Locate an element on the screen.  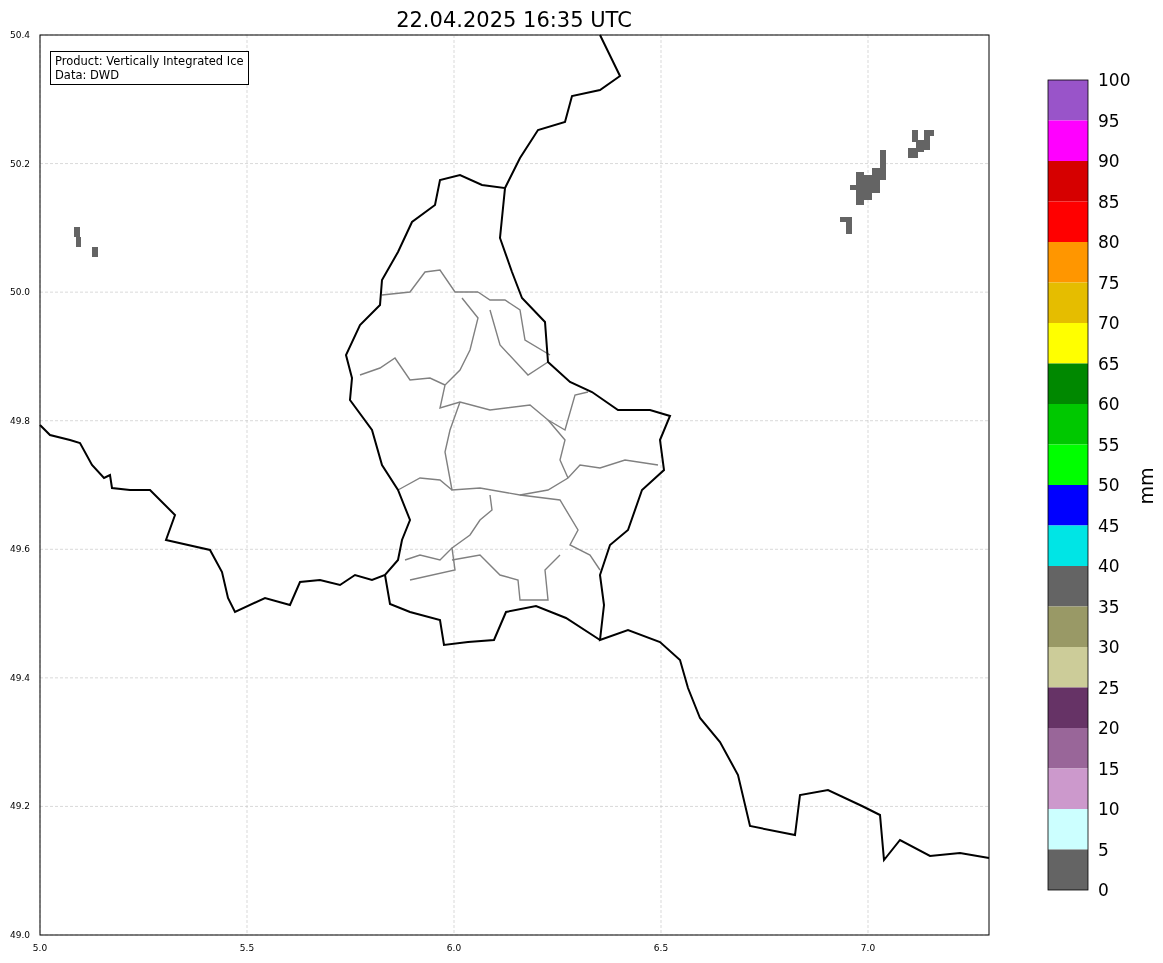
chart-title: 22.04.2025 16:35 UTC is located at coordinates (514, 20).